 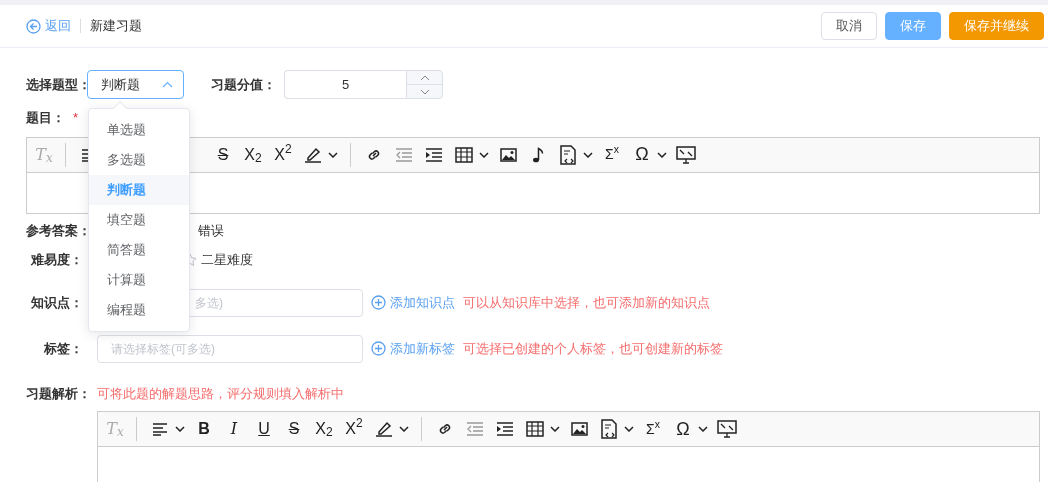 What do you see at coordinates (593, 348) in the screenshot?
I see `hint-text: 可选择已创建的个人标签，也可创建新的标签` at bounding box center [593, 348].